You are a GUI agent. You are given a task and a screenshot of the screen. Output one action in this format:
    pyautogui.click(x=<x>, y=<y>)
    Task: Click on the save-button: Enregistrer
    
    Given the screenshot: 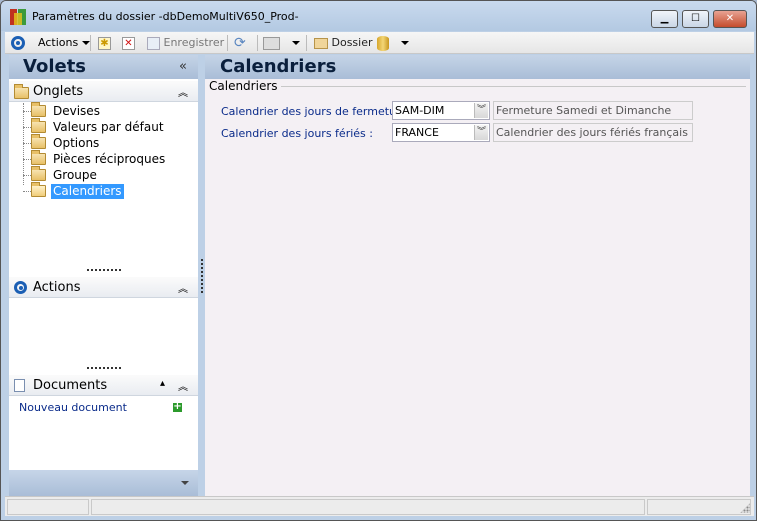 What is the action you would take?
    pyautogui.click(x=185, y=43)
    